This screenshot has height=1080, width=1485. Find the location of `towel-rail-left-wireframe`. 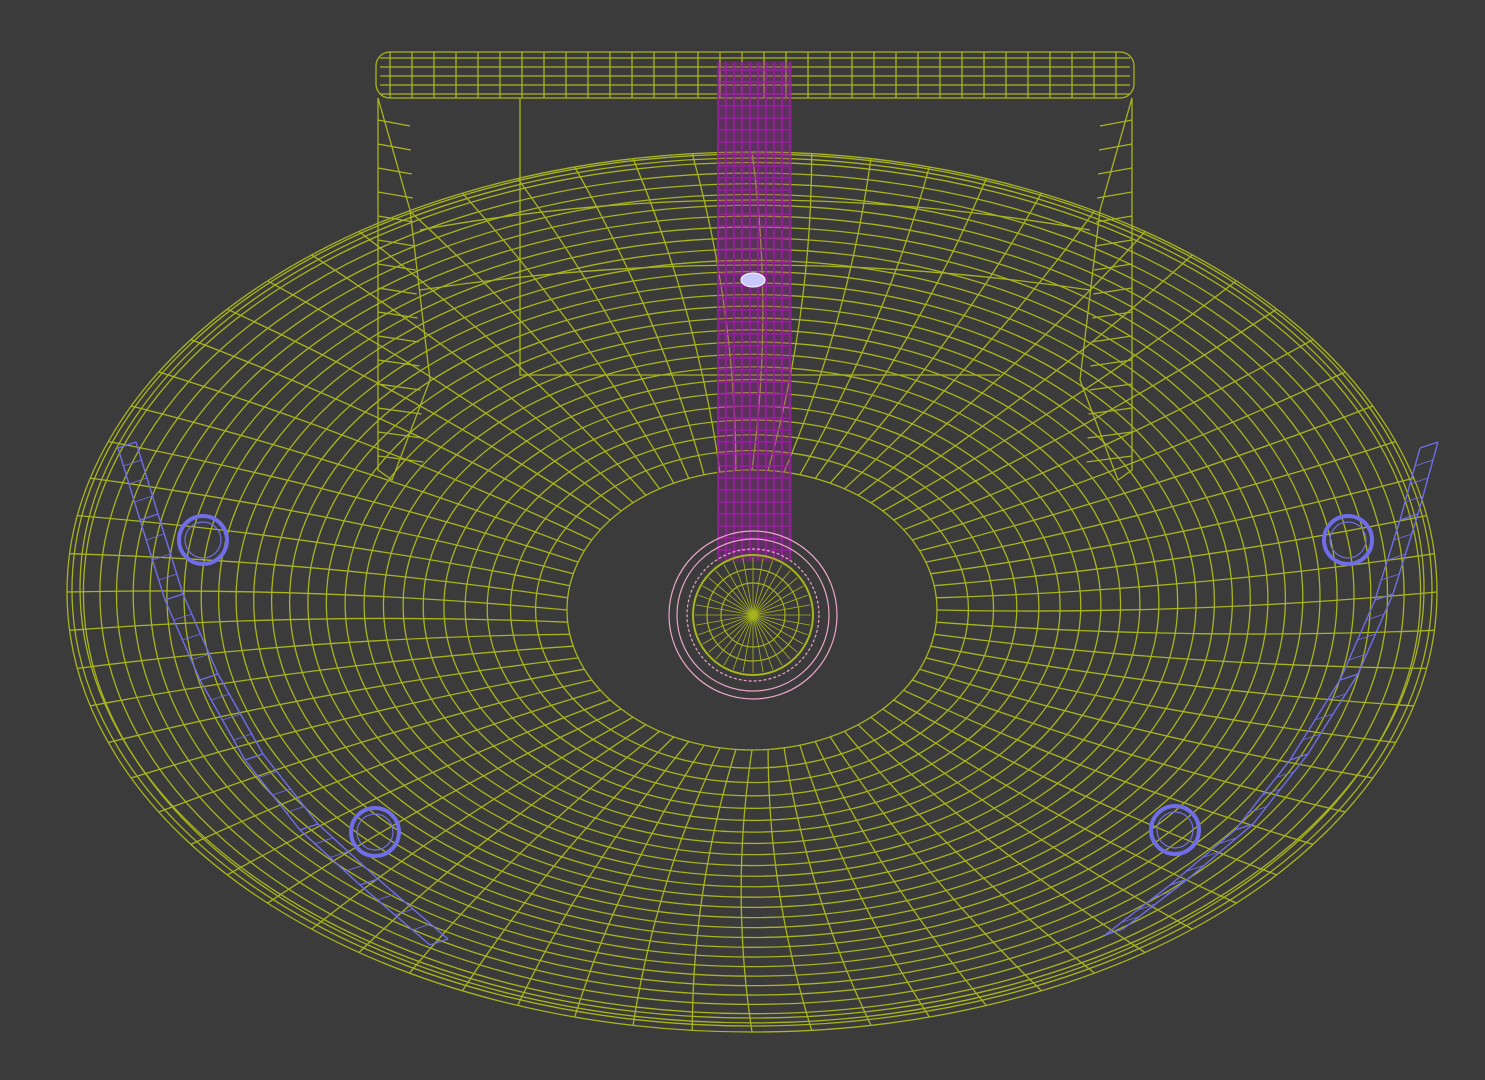

towel-rail-left-wireframe is located at coordinates (283, 693).